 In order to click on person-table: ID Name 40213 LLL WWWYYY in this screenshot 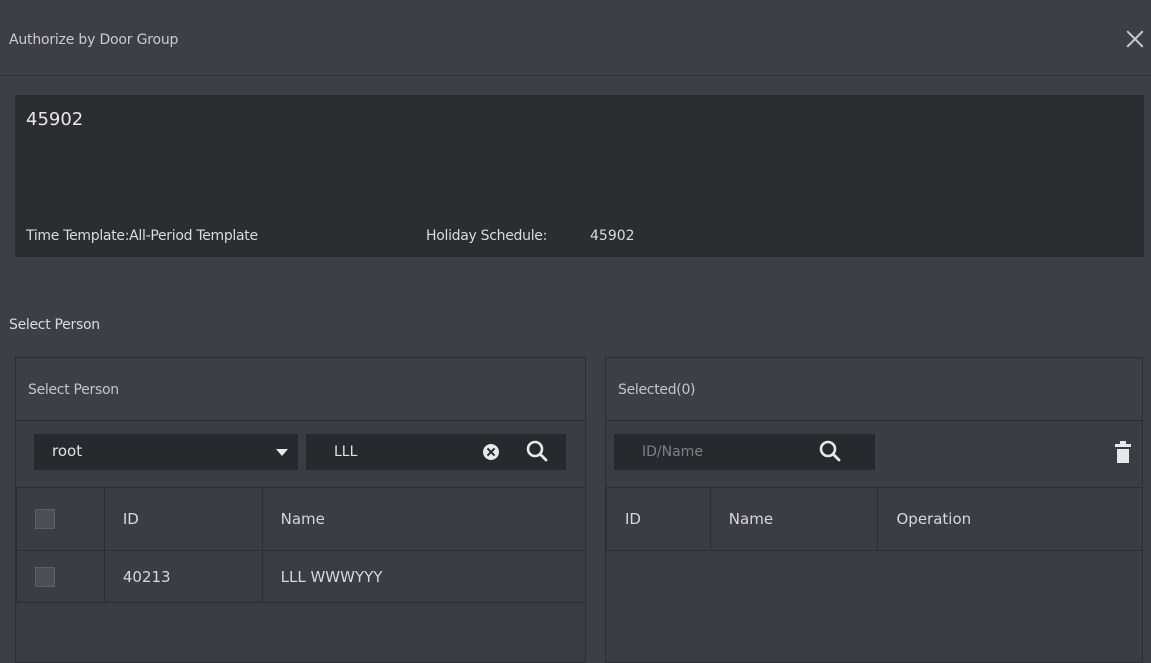, I will do `click(301, 545)`.